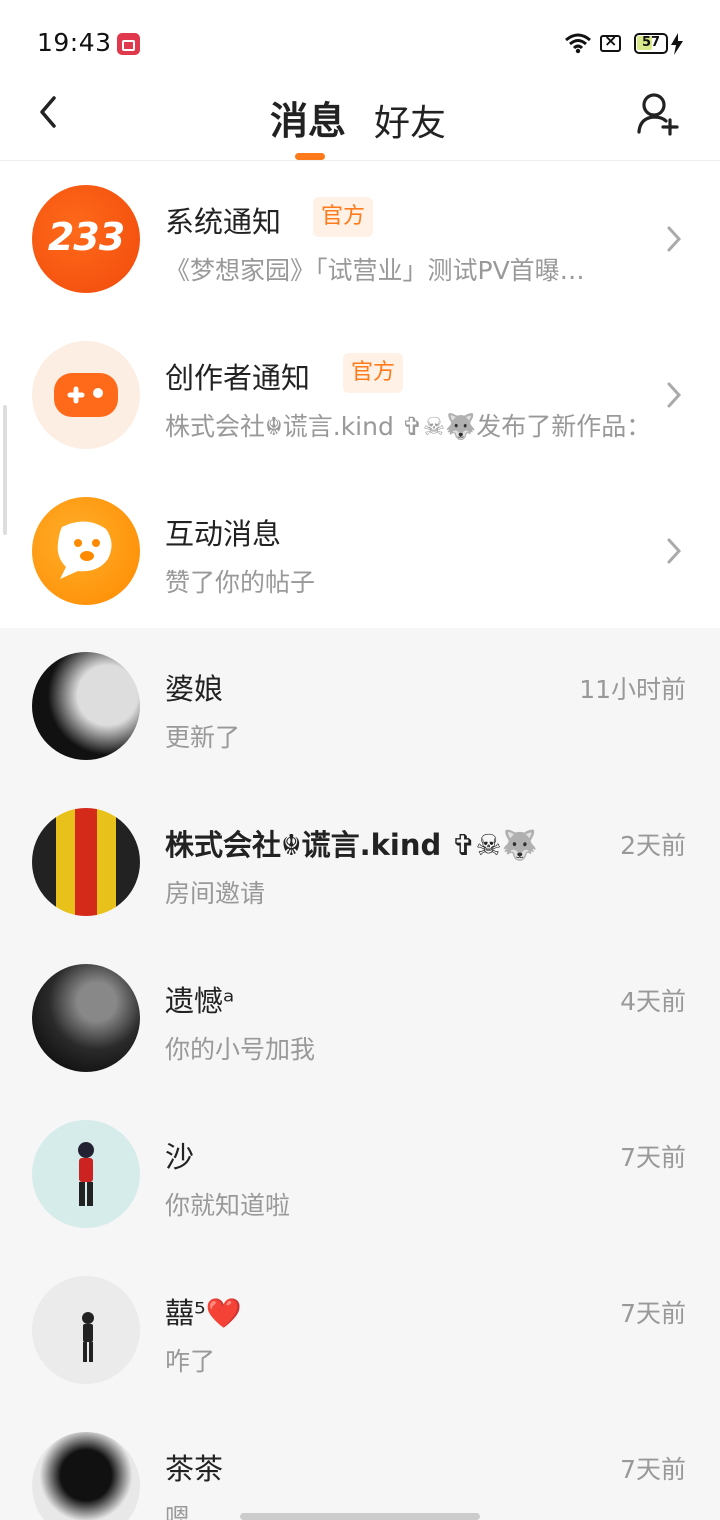  Describe the element at coordinates (360, 42) in the screenshot. I see `status-bar: 19:43 57` at that location.